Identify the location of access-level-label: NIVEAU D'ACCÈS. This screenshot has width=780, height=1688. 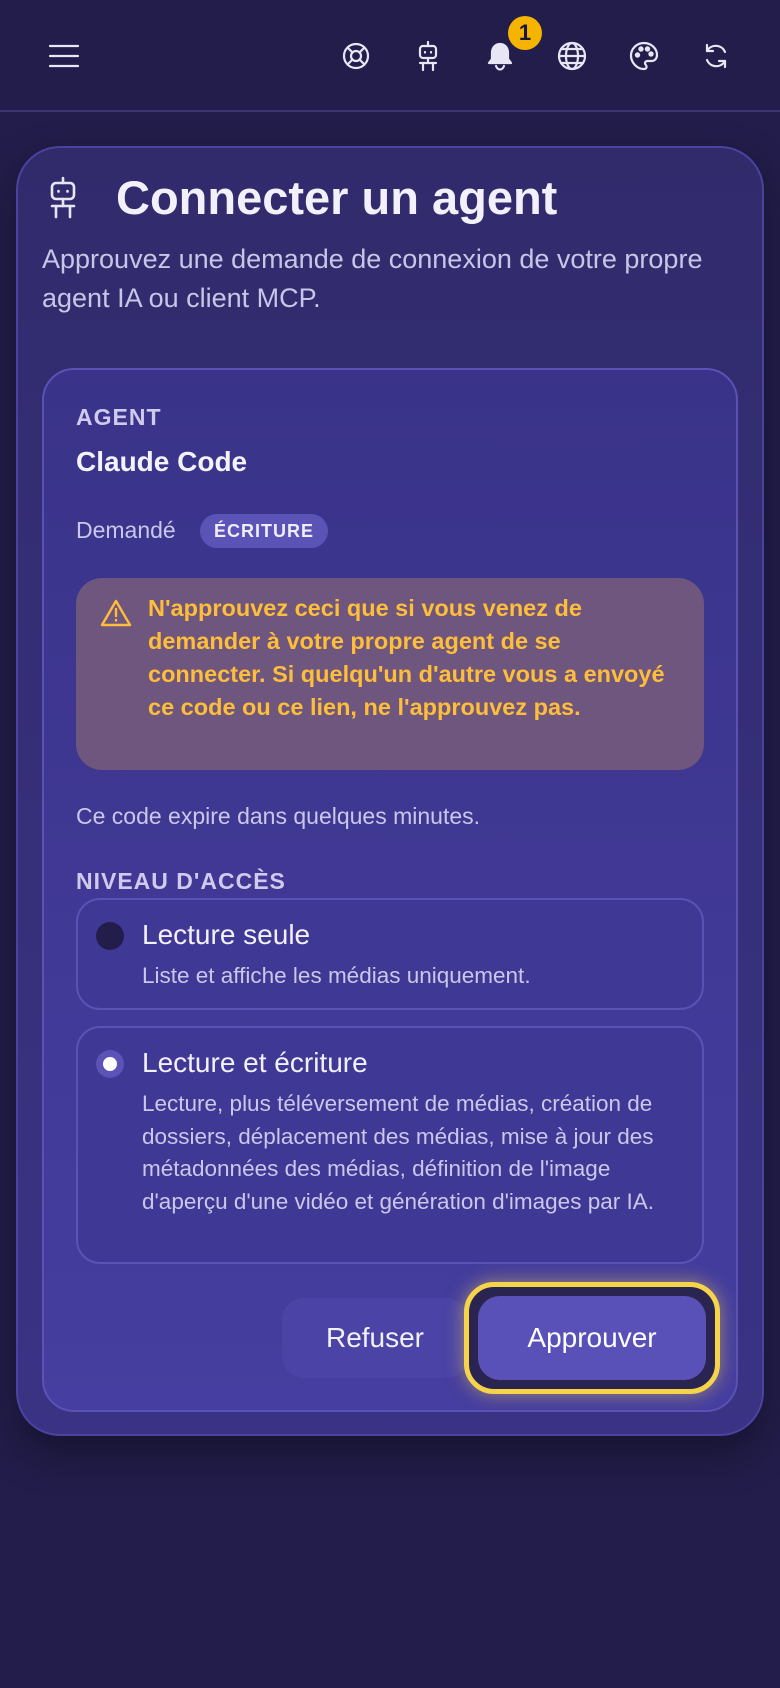
(181, 881).